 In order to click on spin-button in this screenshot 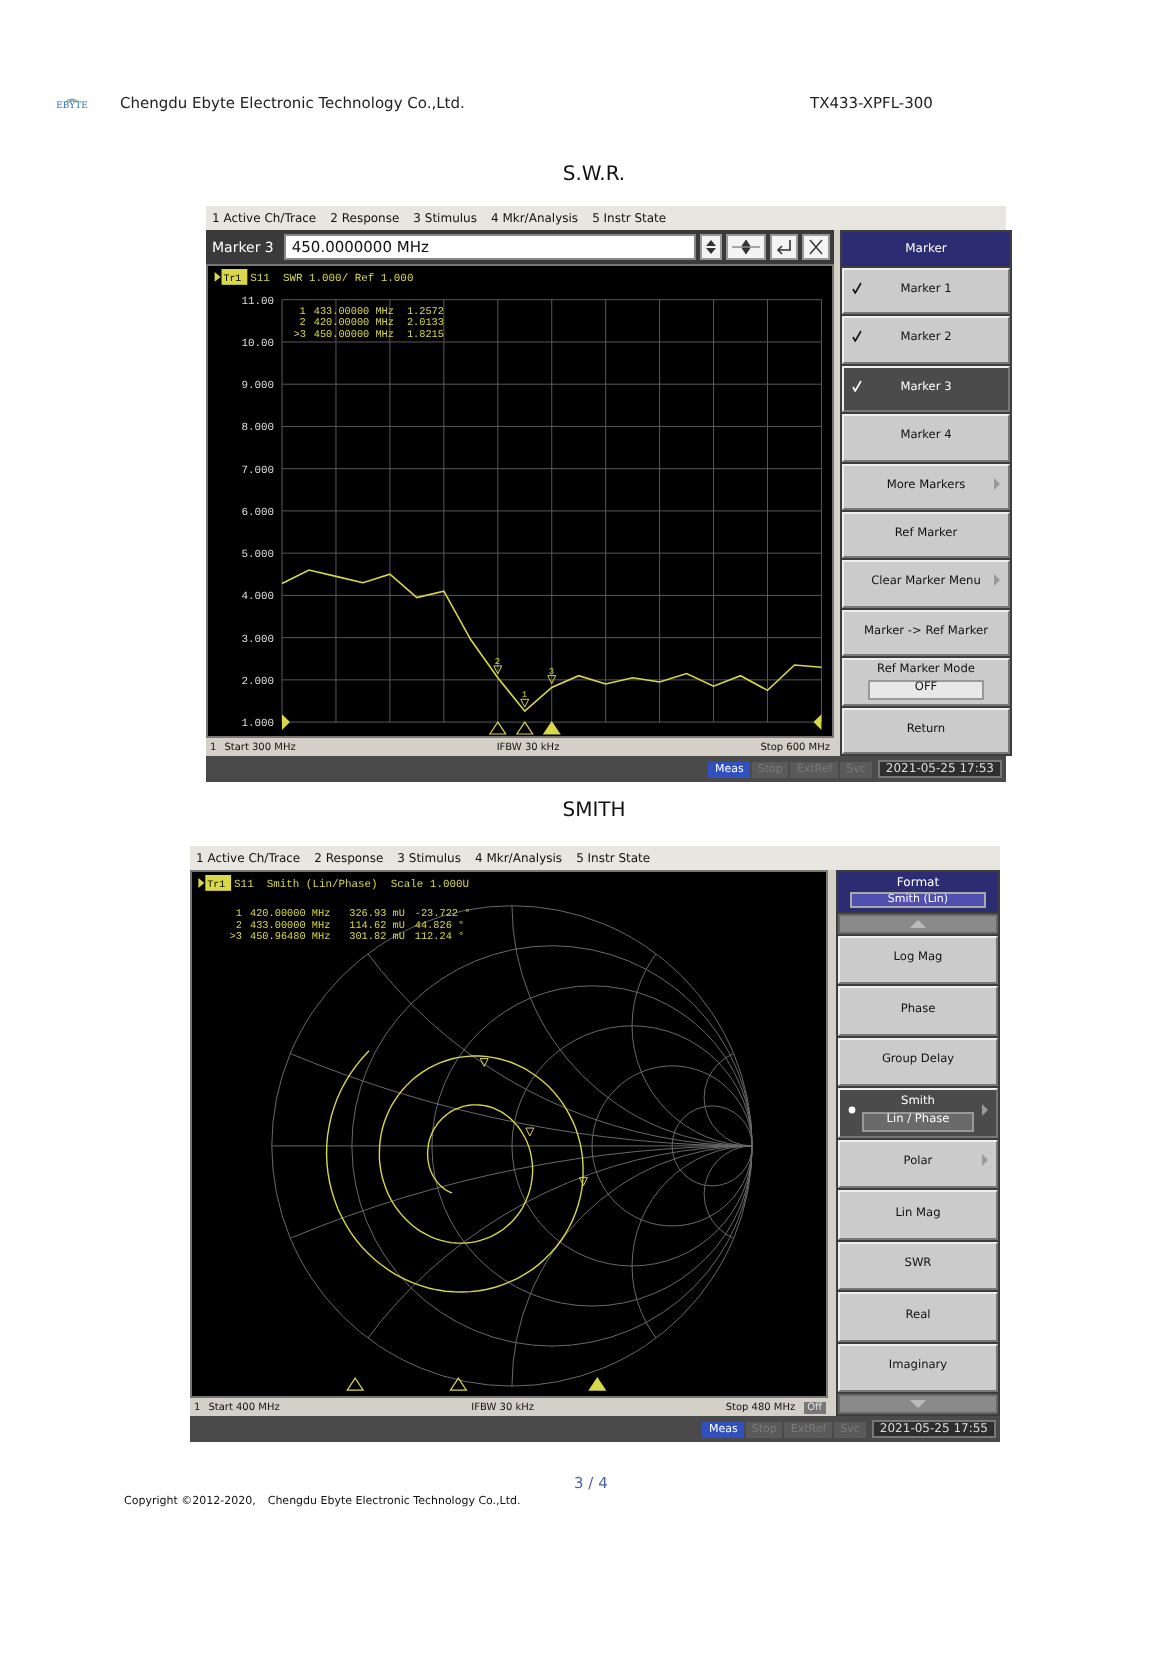, I will do `click(711, 247)`.